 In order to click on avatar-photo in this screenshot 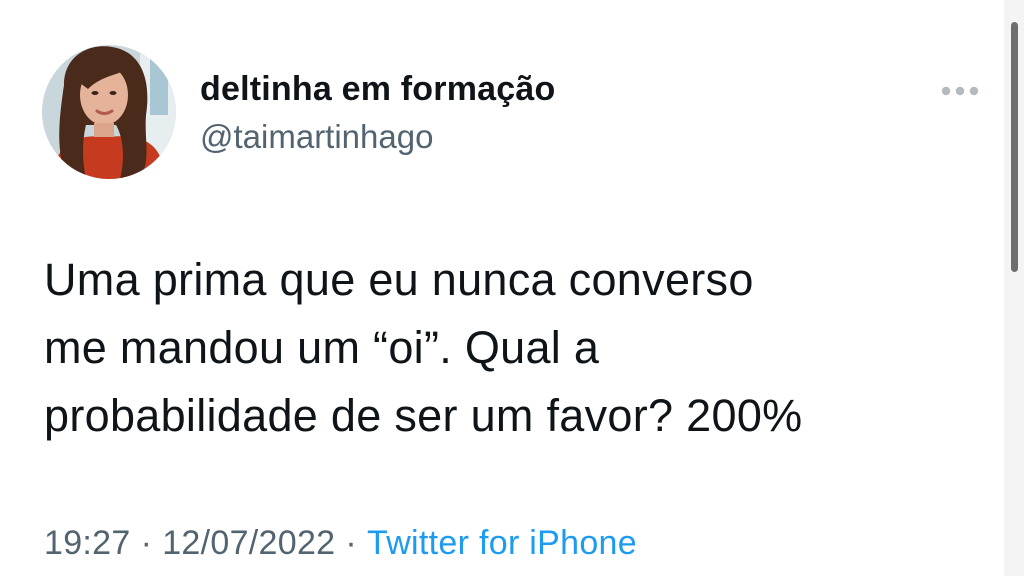, I will do `click(109, 112)`.